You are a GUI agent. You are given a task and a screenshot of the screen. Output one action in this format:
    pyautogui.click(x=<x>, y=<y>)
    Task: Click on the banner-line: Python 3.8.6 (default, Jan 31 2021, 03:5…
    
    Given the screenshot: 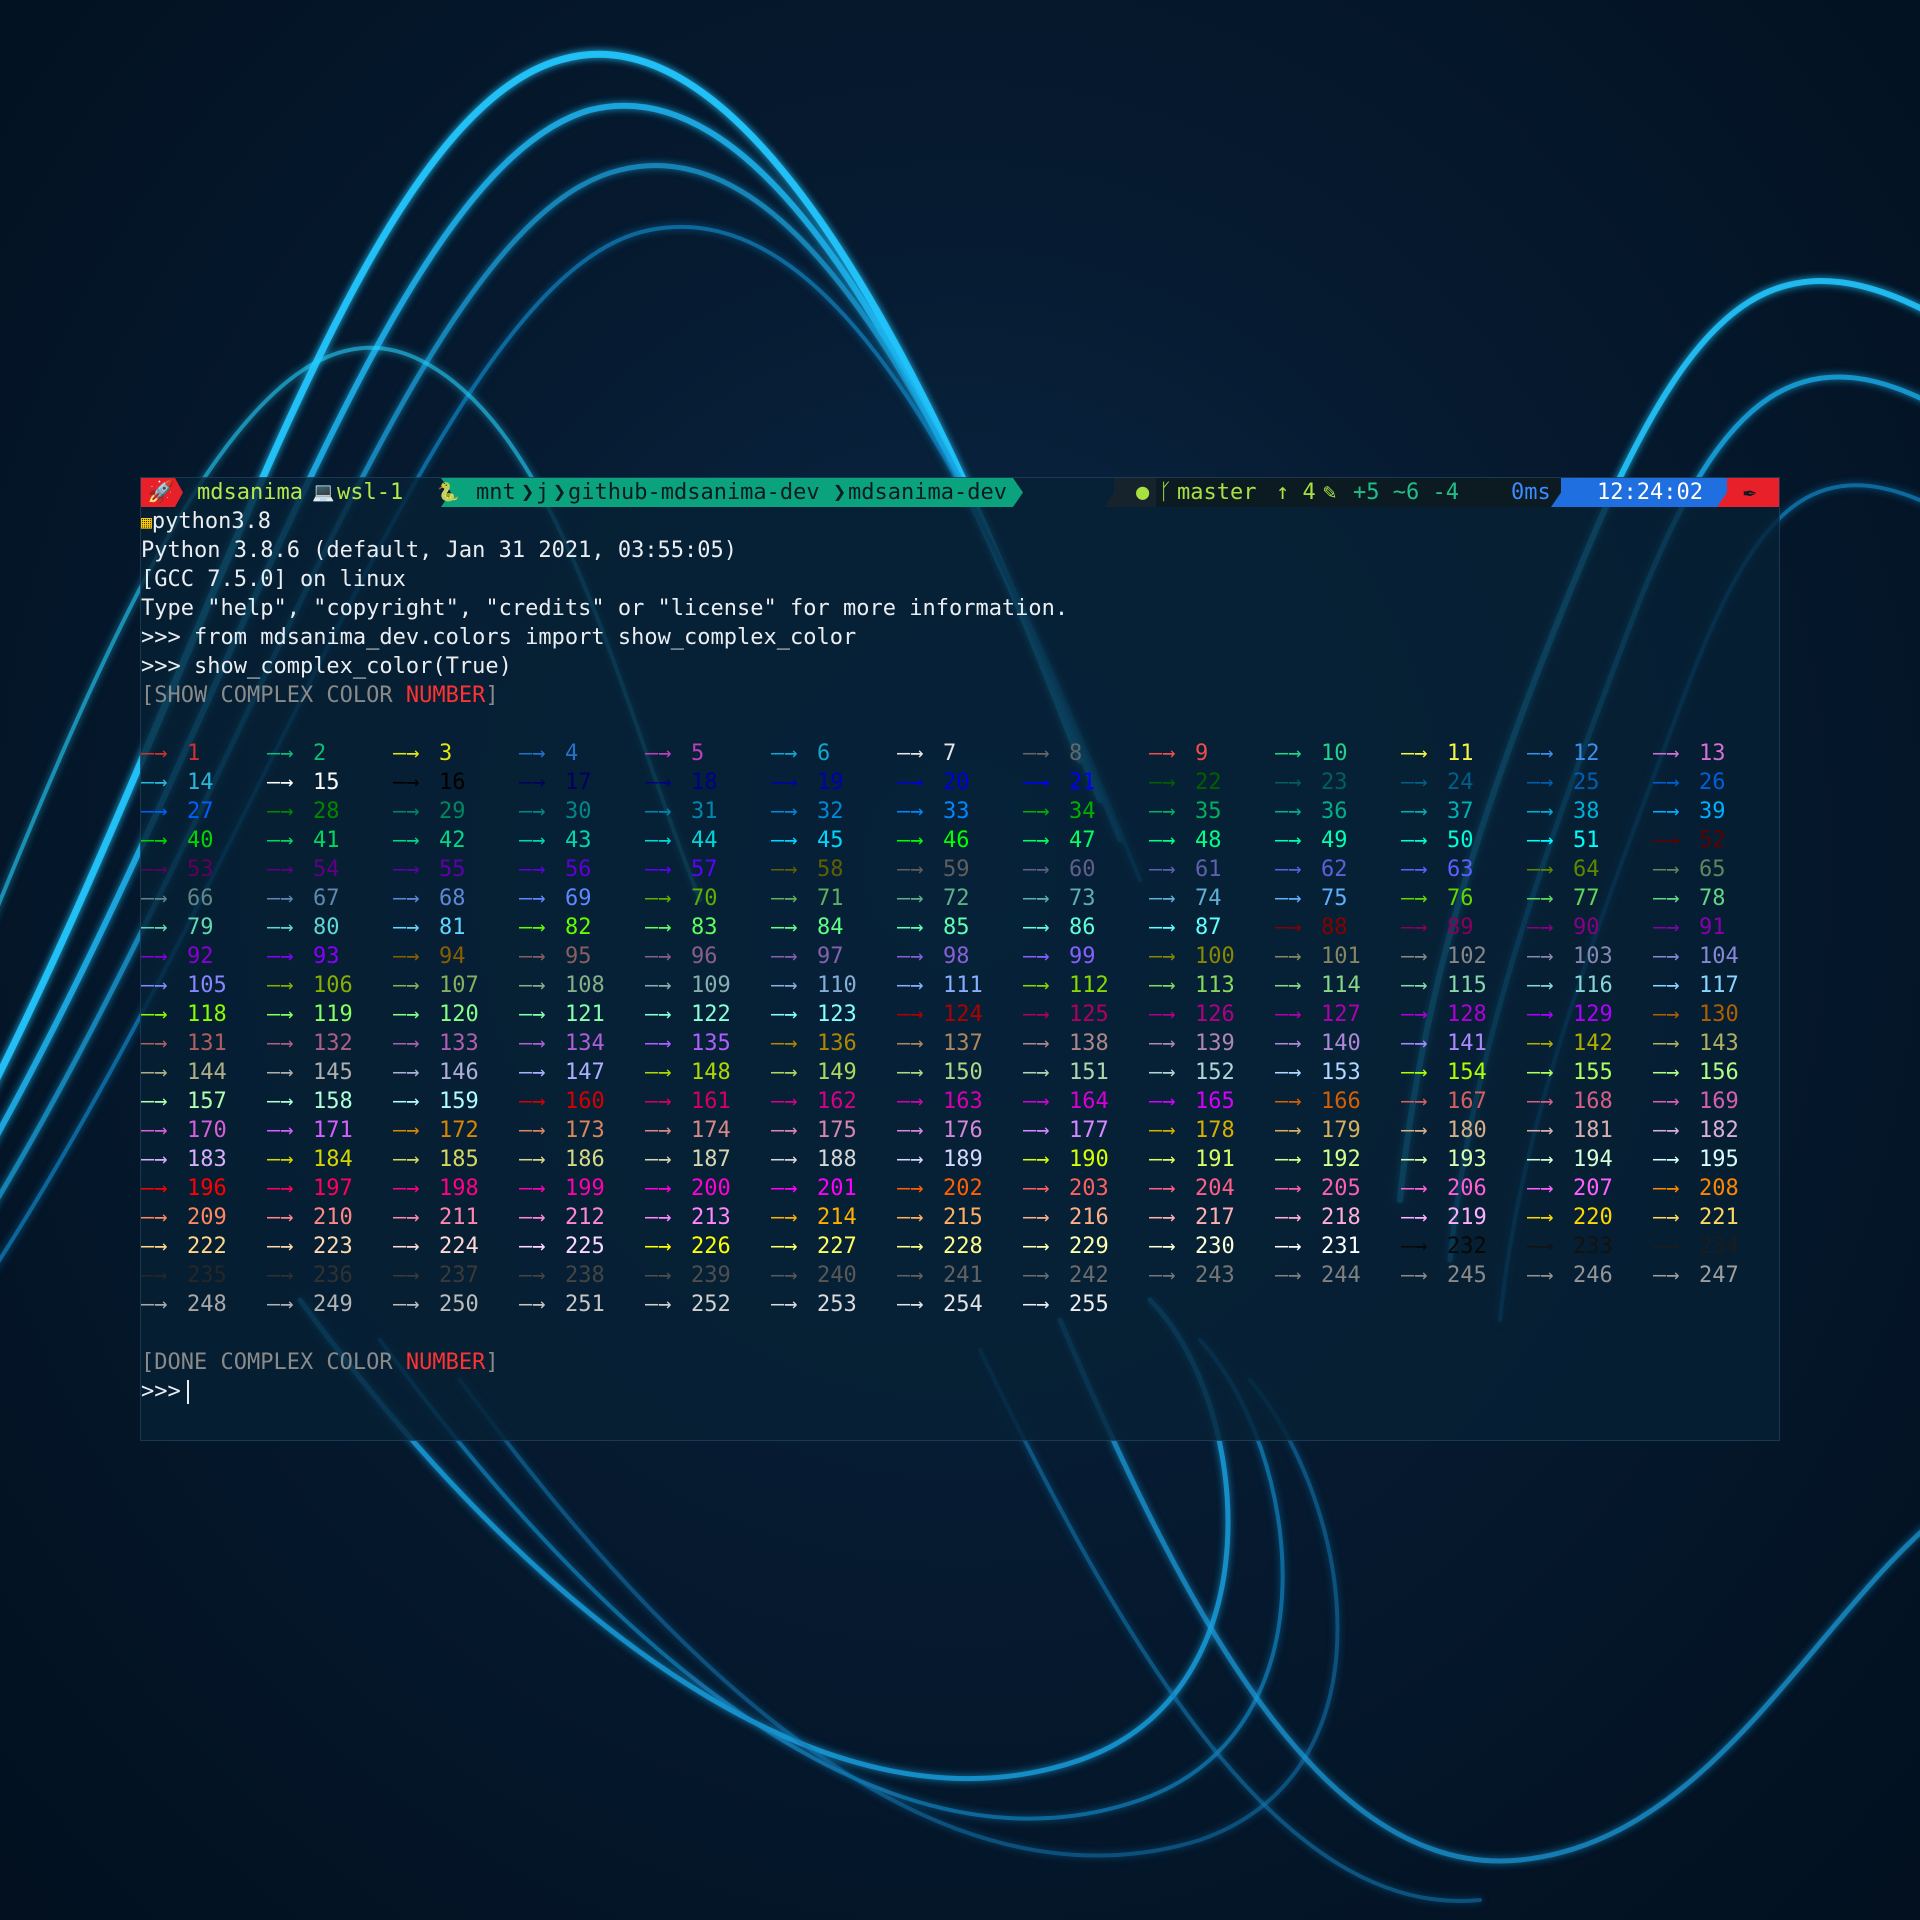 What is the action you would take?
    pyautogui.click(x=439, y=550)
    